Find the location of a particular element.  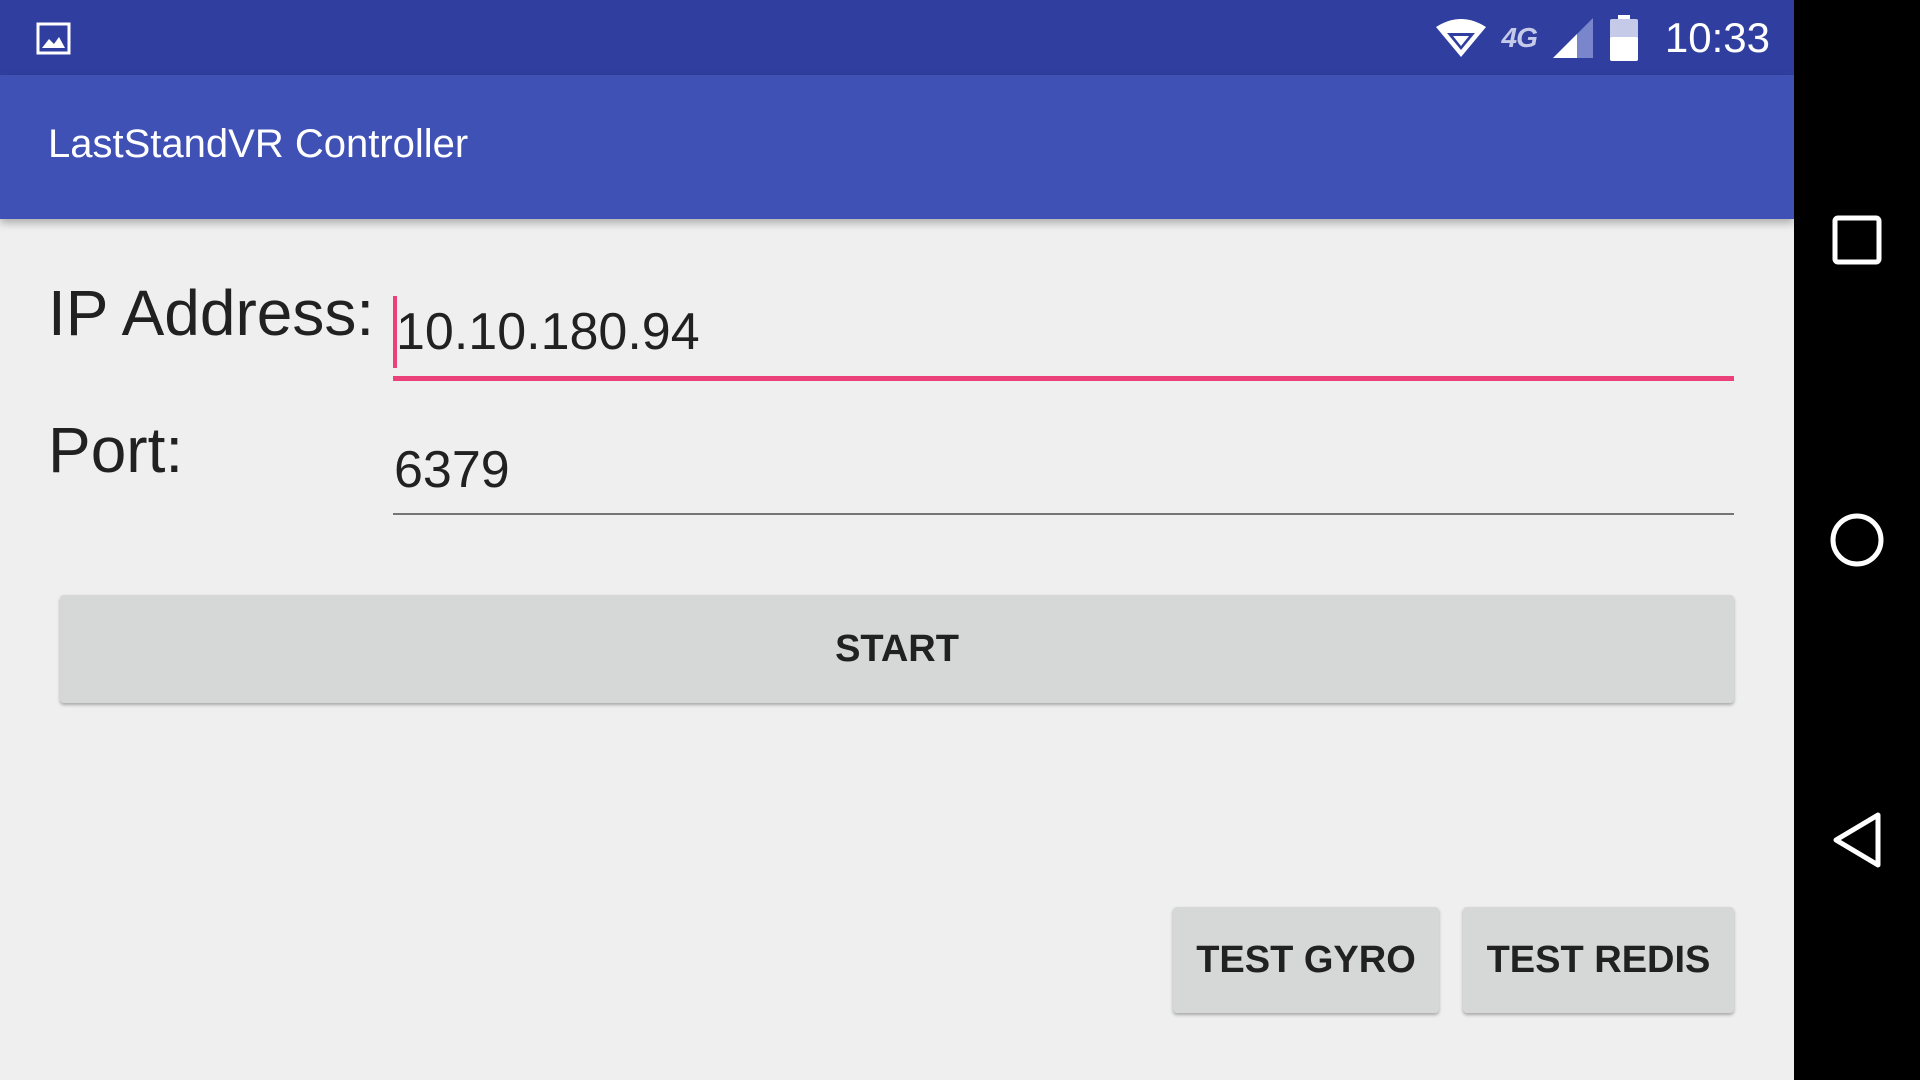

test-gyro-button: TEST GYRO is located at coordinates (1306, 960).